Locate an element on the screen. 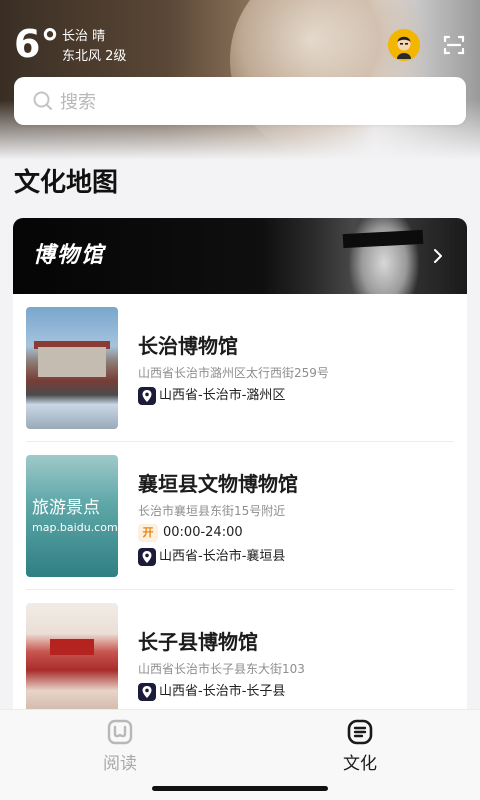 Image resolution: width=480 pixels, height=800 pixels. banner-title: 博物馆 is located at coordinates (69, 255).